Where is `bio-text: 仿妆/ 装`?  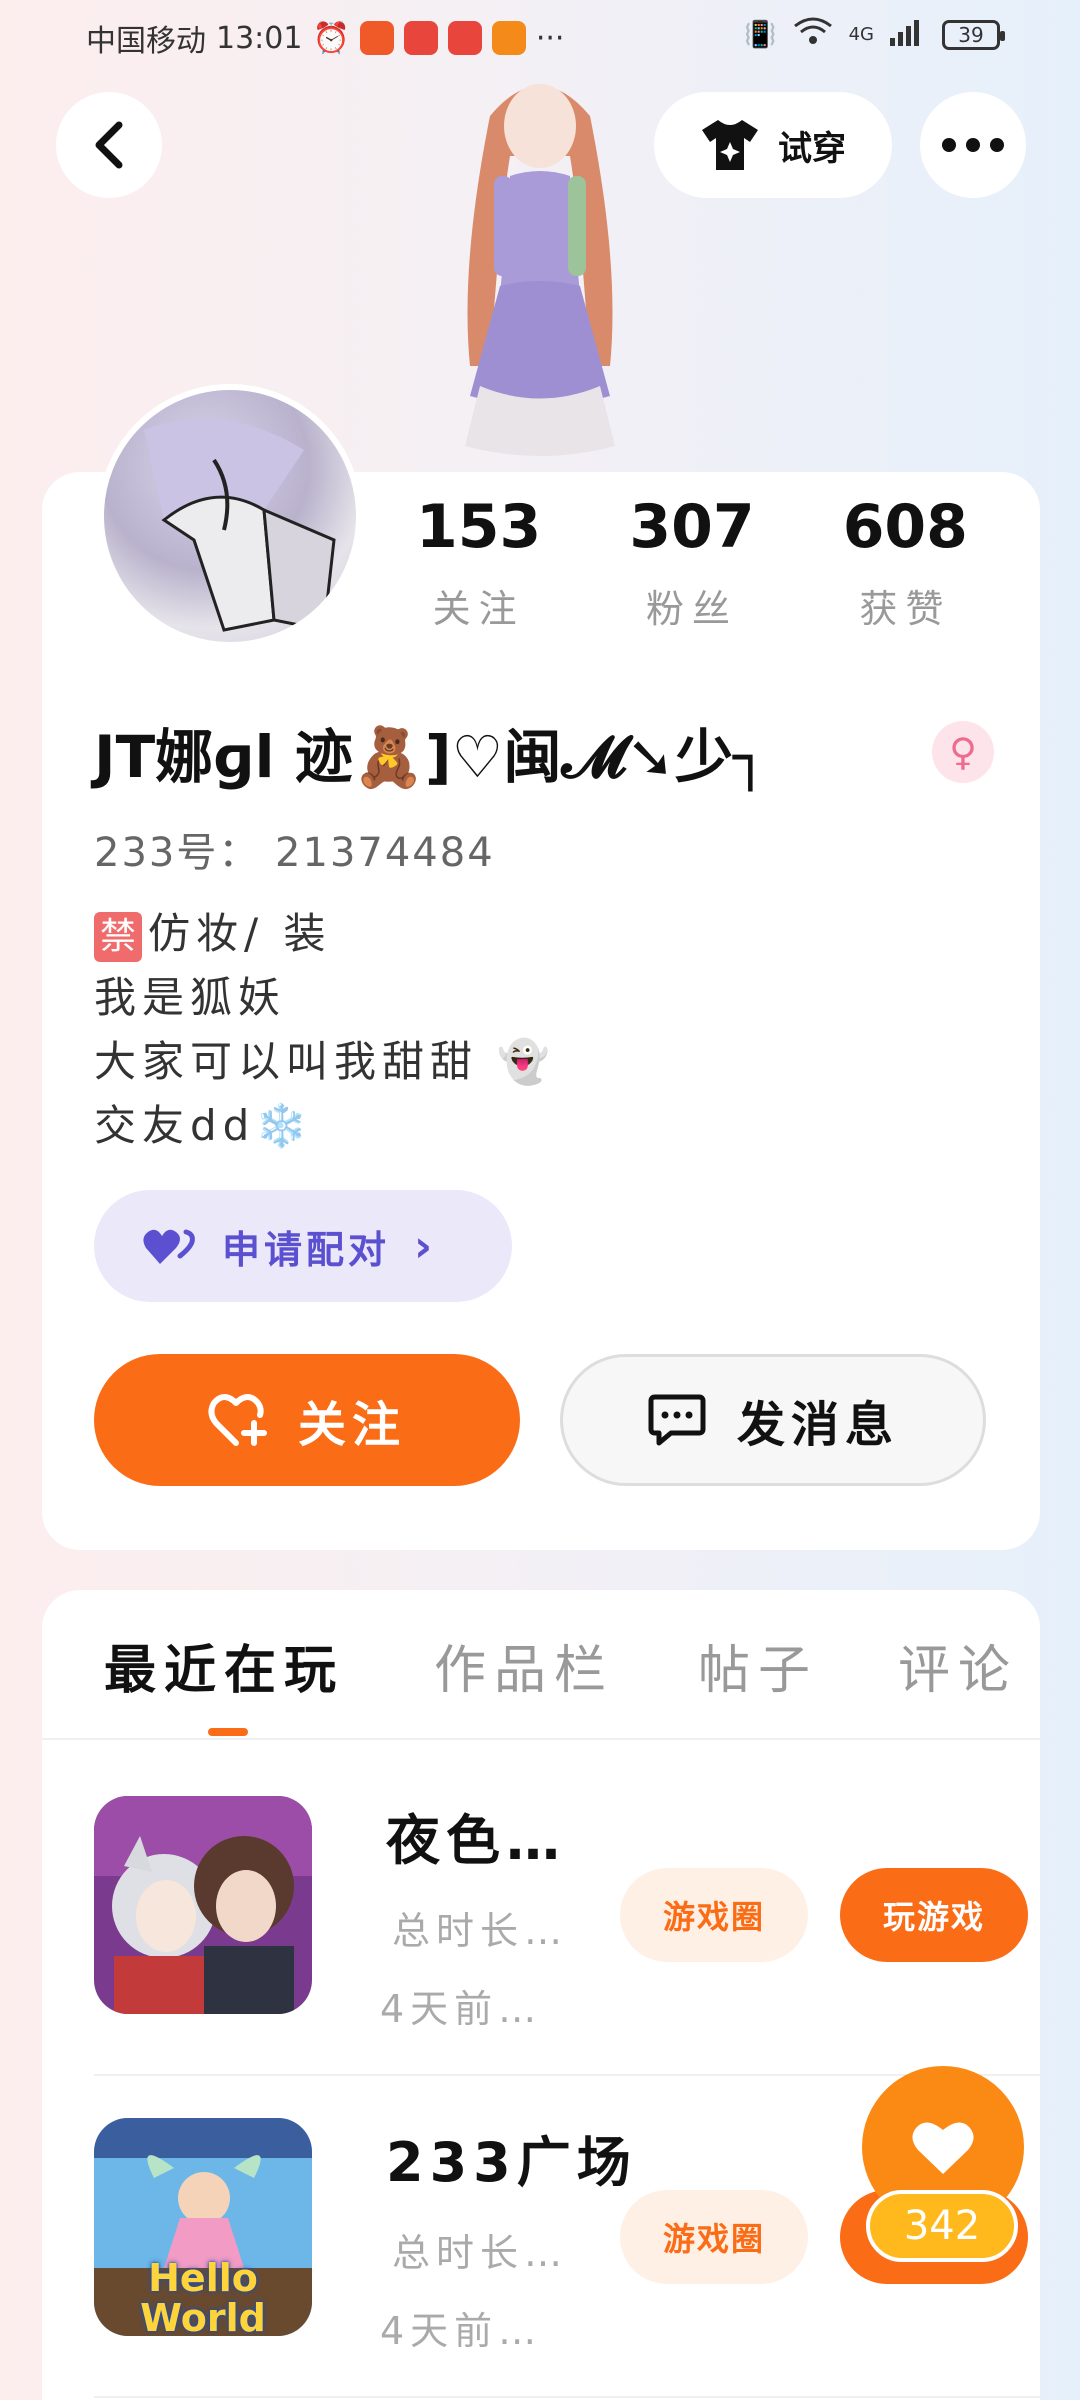
bio-text: 仿妆/ 装 is located at coordinates (240, 933).